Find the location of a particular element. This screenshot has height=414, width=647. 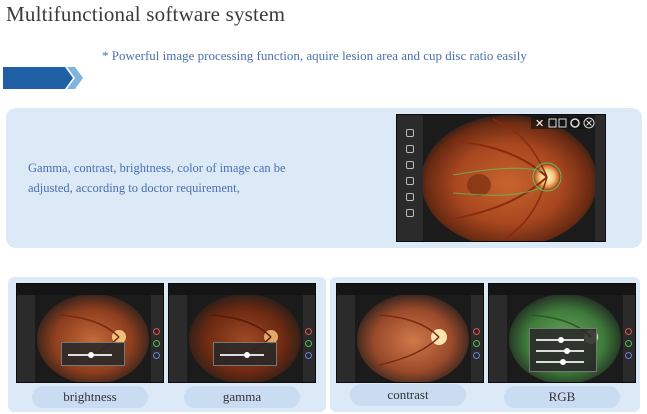

large-fundus-screenshot: ✕ is located at coordinates (501, 178).